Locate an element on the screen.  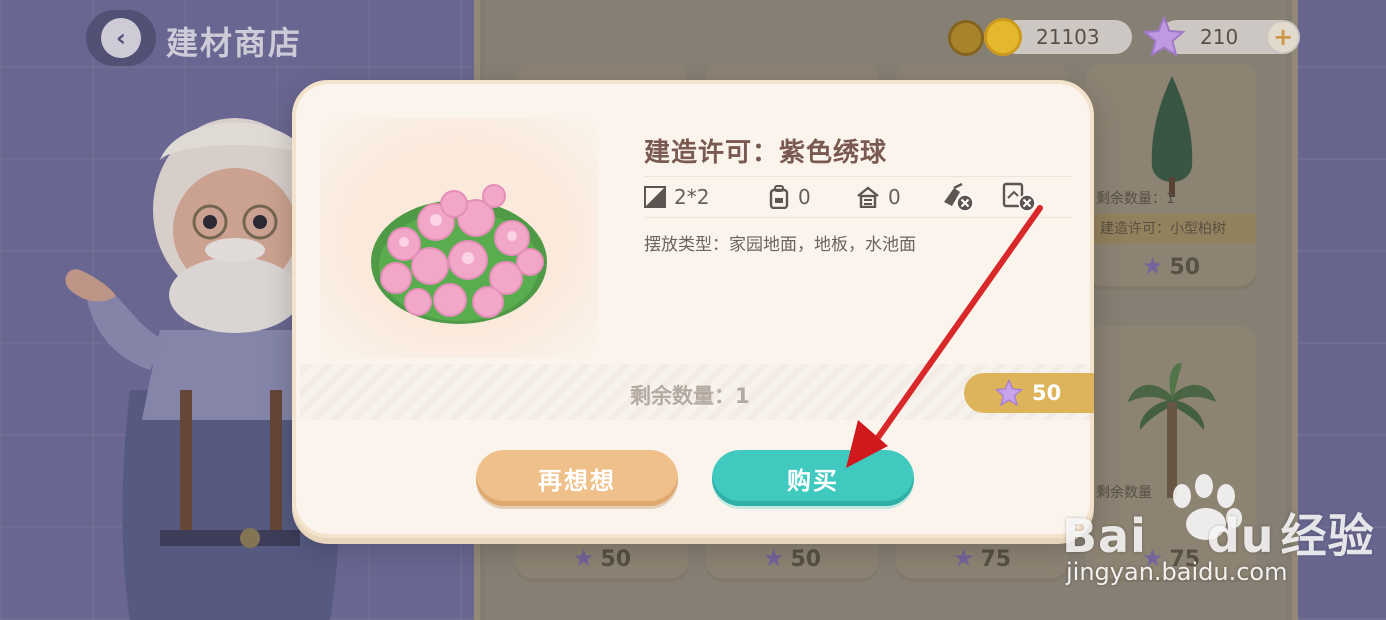
item-title: 建造许可：紫色绣球 is located at coordinates (766, 153).